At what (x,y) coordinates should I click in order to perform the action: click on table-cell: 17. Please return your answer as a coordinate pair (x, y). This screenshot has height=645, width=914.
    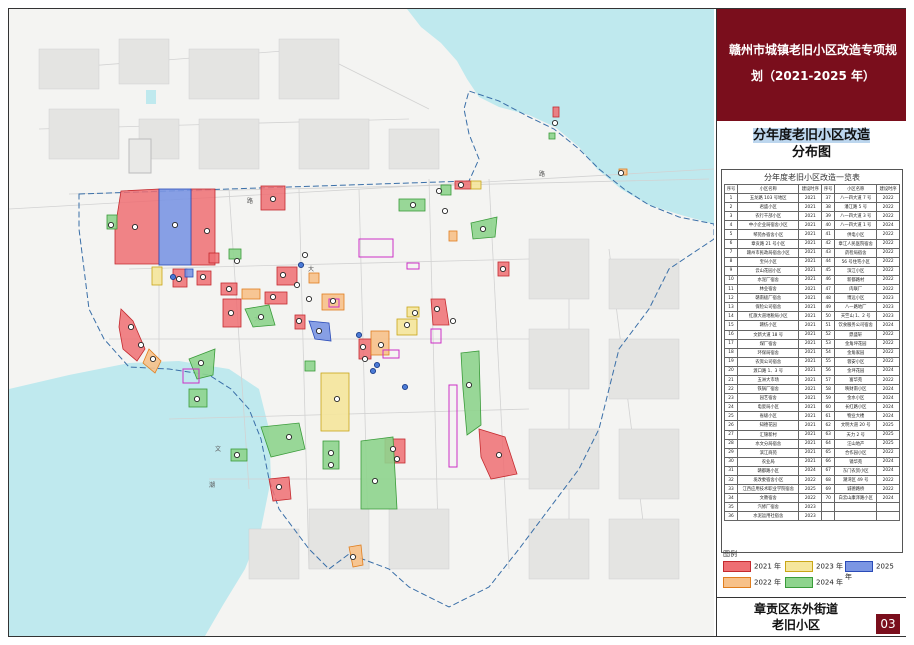
    Looking at the image, I should click on (731, 343).